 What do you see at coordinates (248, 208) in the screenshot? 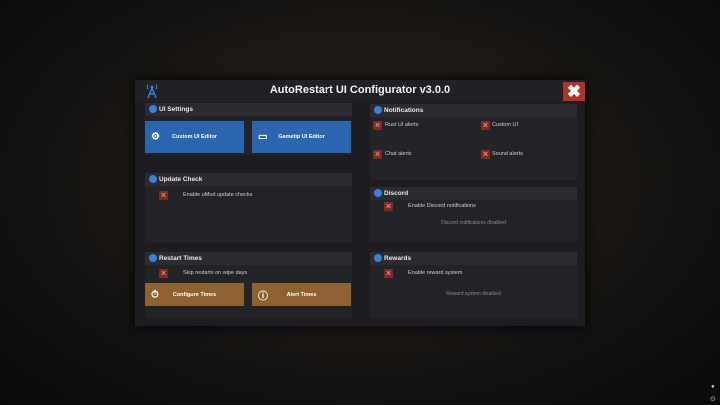
I see `update-check-panel: Update Check × Enable uMod update checks` at bounding box center [248, 208].